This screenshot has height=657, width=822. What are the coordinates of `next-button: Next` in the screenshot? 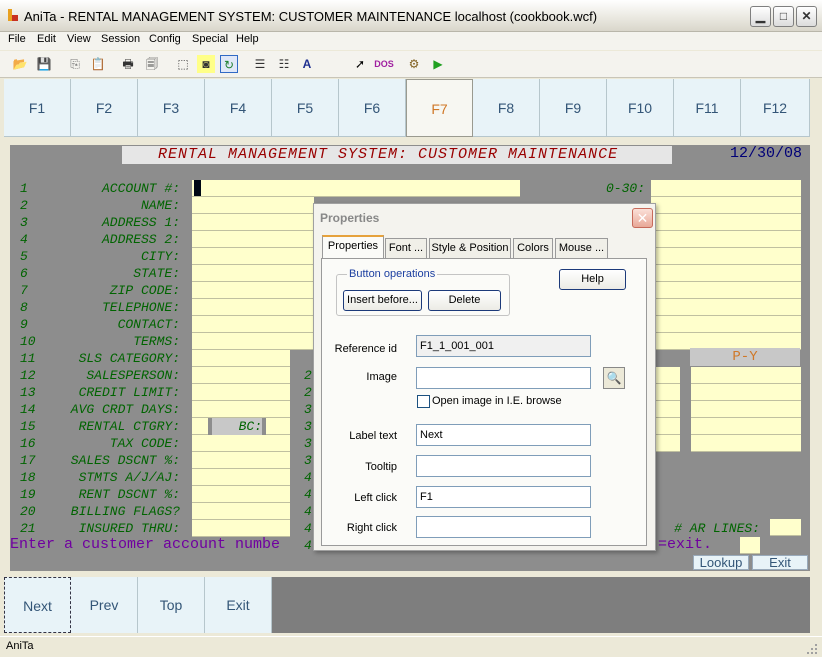 It's located at (37, 605).